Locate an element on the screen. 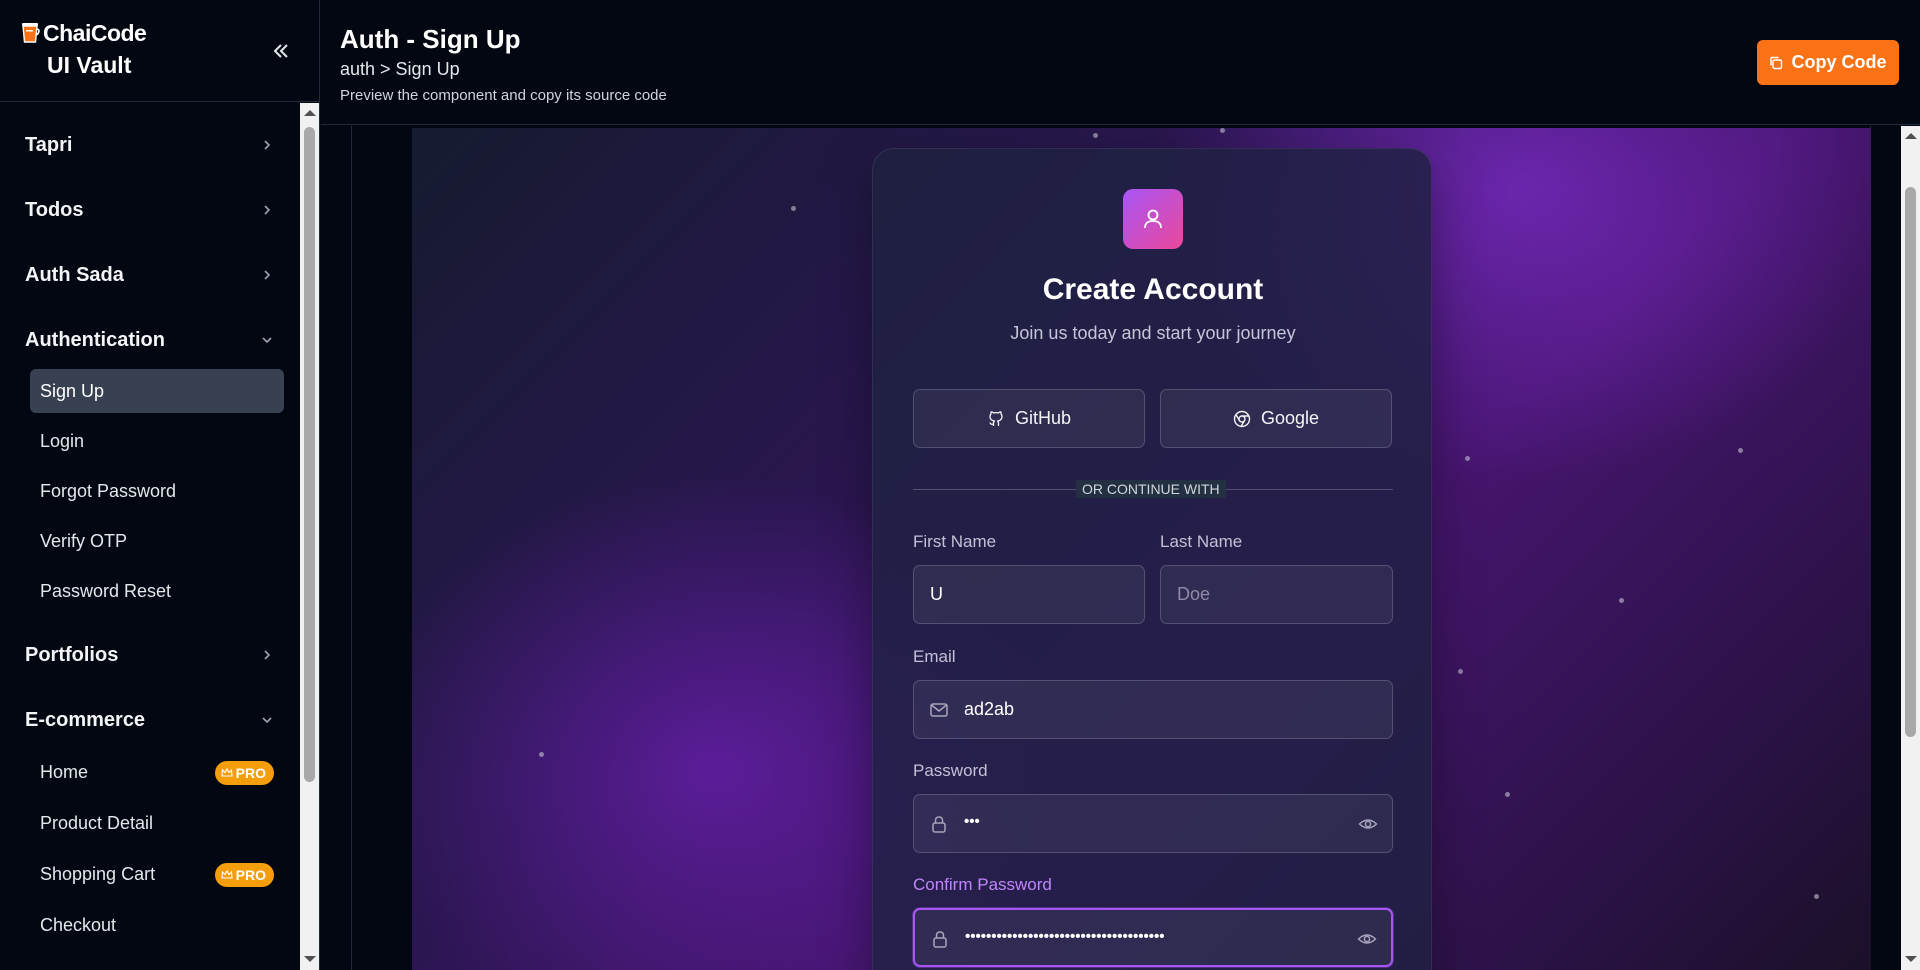 The image size is (1920, 970). signup-title: Create Account is located at coordinates (1153, 289).